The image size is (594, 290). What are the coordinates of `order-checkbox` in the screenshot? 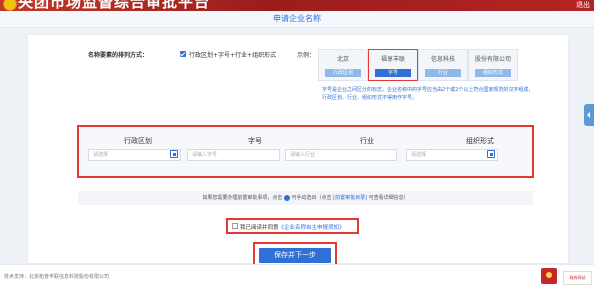 It's located at (183, 54).